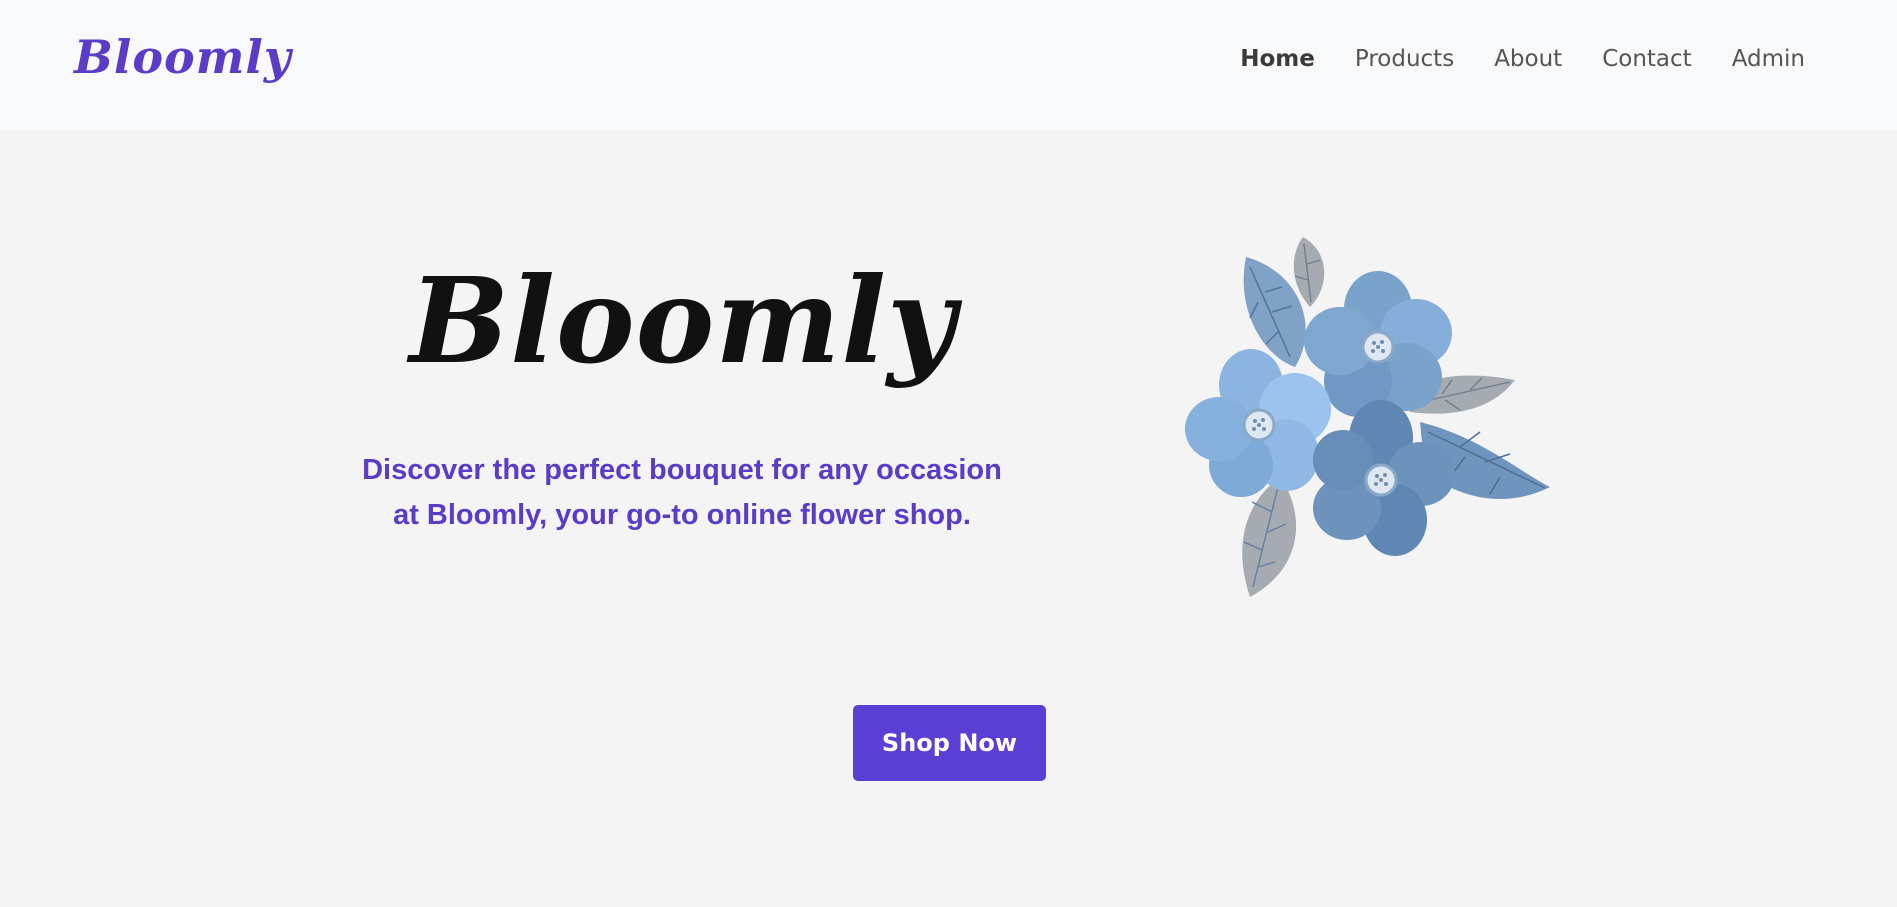 The height and width of the screenshot is (907, 1897). I want to click on nav-about-link: About, so click(1528, 59).